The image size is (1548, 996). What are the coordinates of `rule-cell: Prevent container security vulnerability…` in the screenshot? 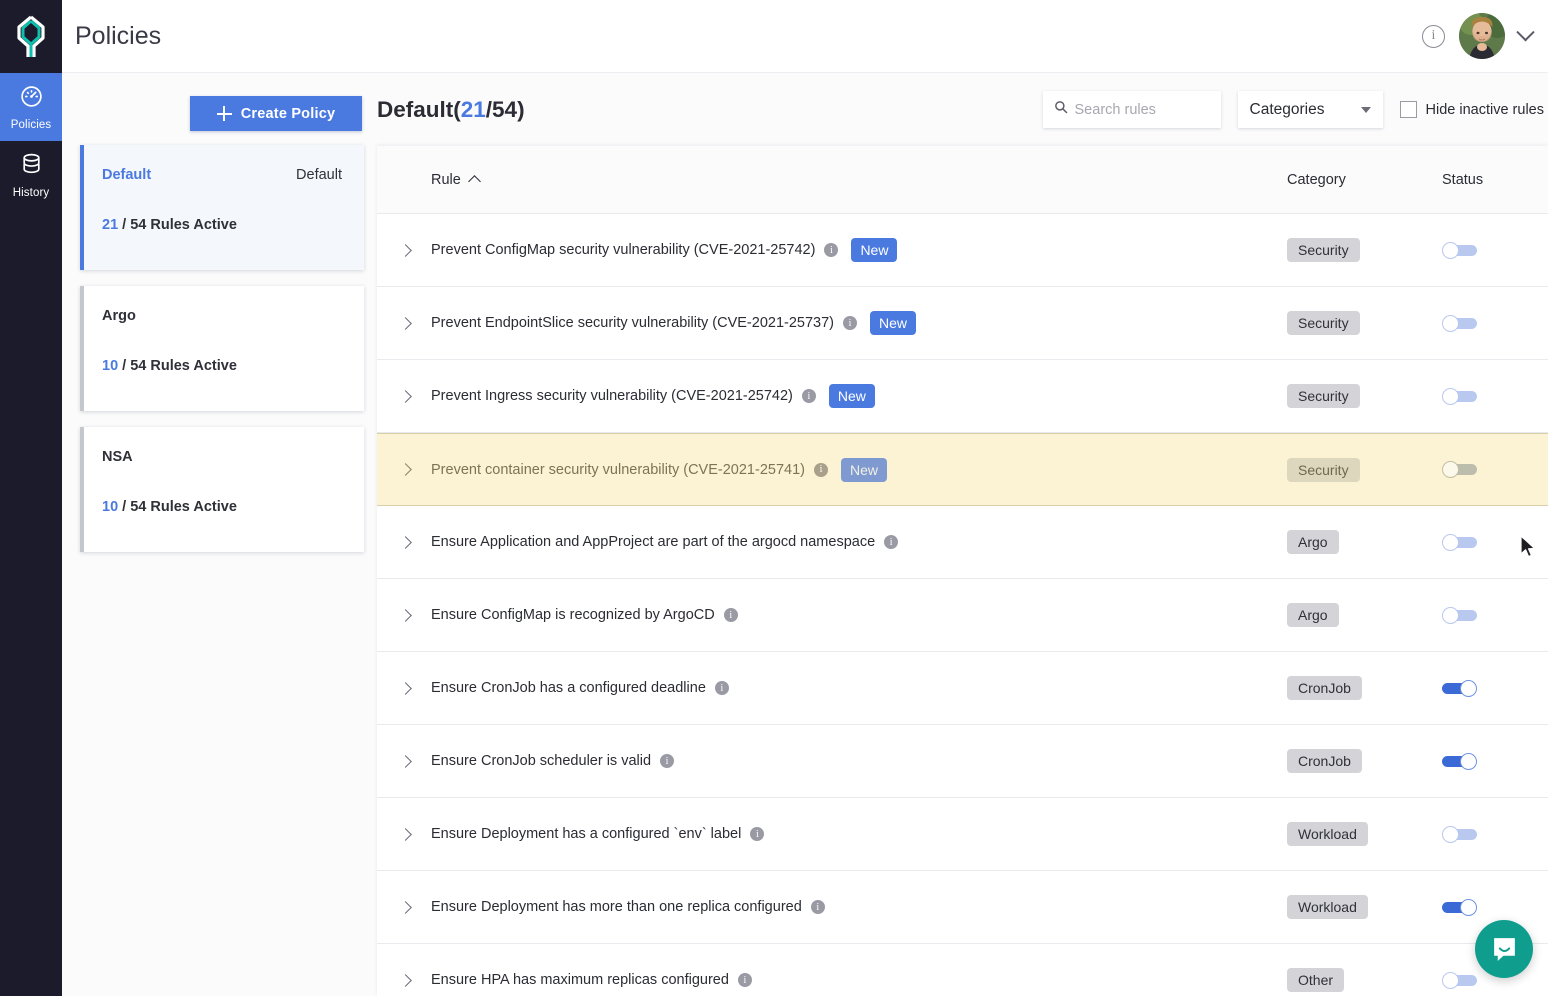 It's located at (659, 469).